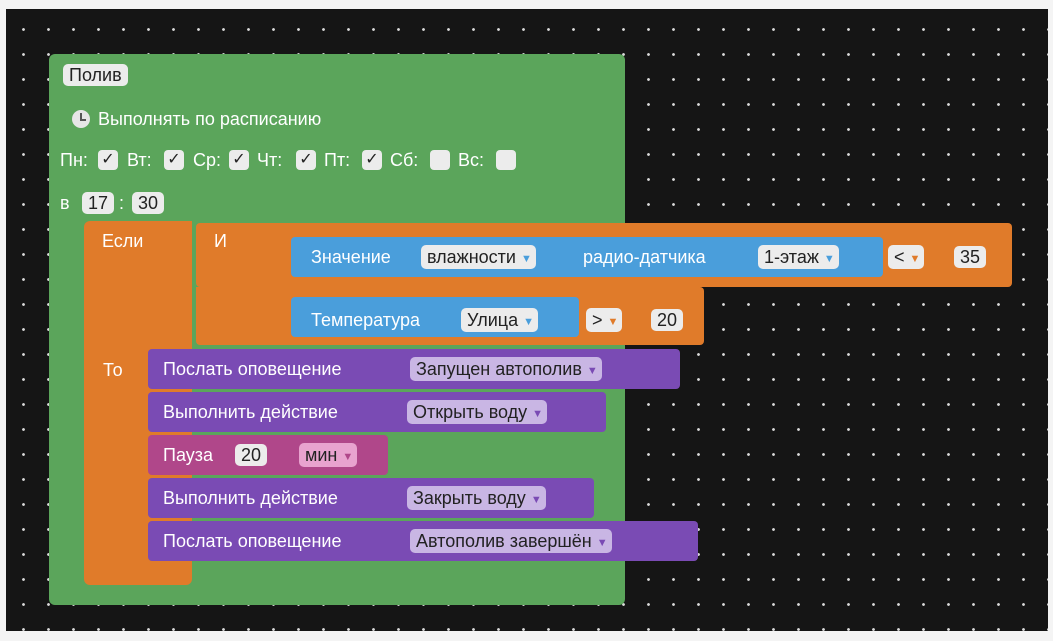  I want to click on threshold-field-2: 20, so click(667, 320).